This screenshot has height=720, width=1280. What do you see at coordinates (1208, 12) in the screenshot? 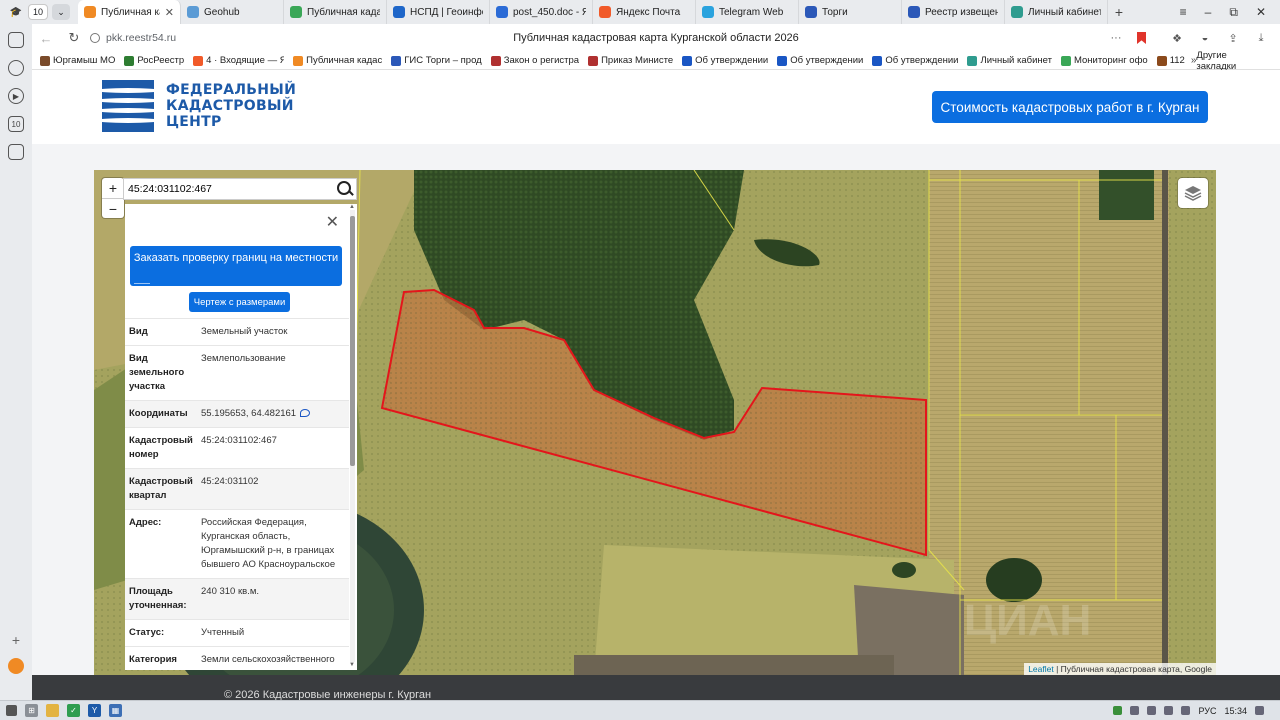
I see `minimize-icon: –` at bounding box center [1208, 12].